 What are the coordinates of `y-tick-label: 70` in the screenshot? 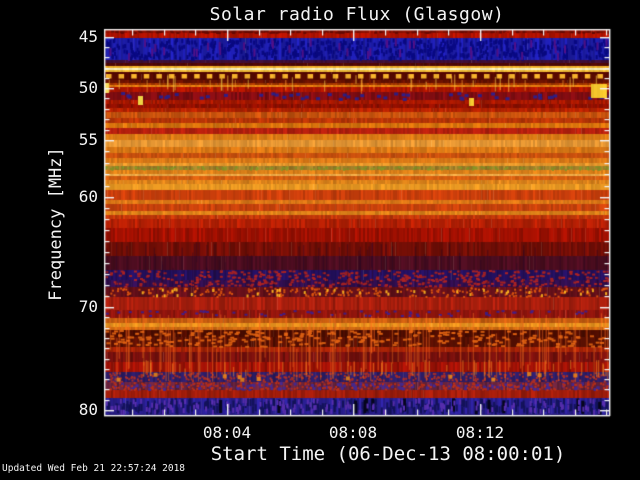 It's located at (88, 306).